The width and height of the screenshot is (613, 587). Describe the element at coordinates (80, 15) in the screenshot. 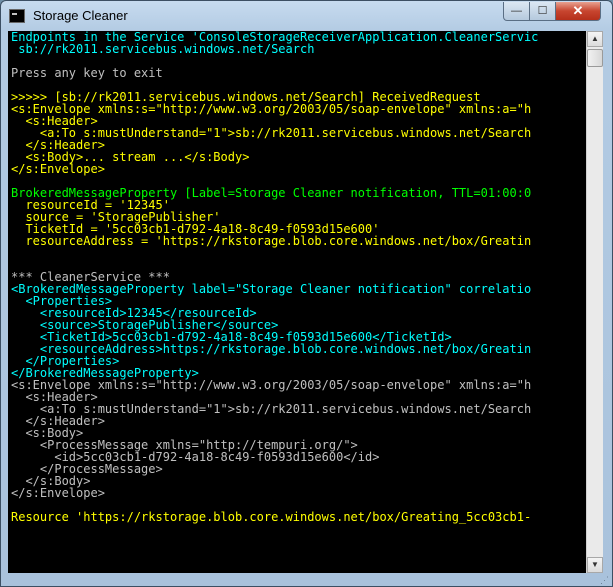

I see `window-title: Storage Cleaner` at that location.